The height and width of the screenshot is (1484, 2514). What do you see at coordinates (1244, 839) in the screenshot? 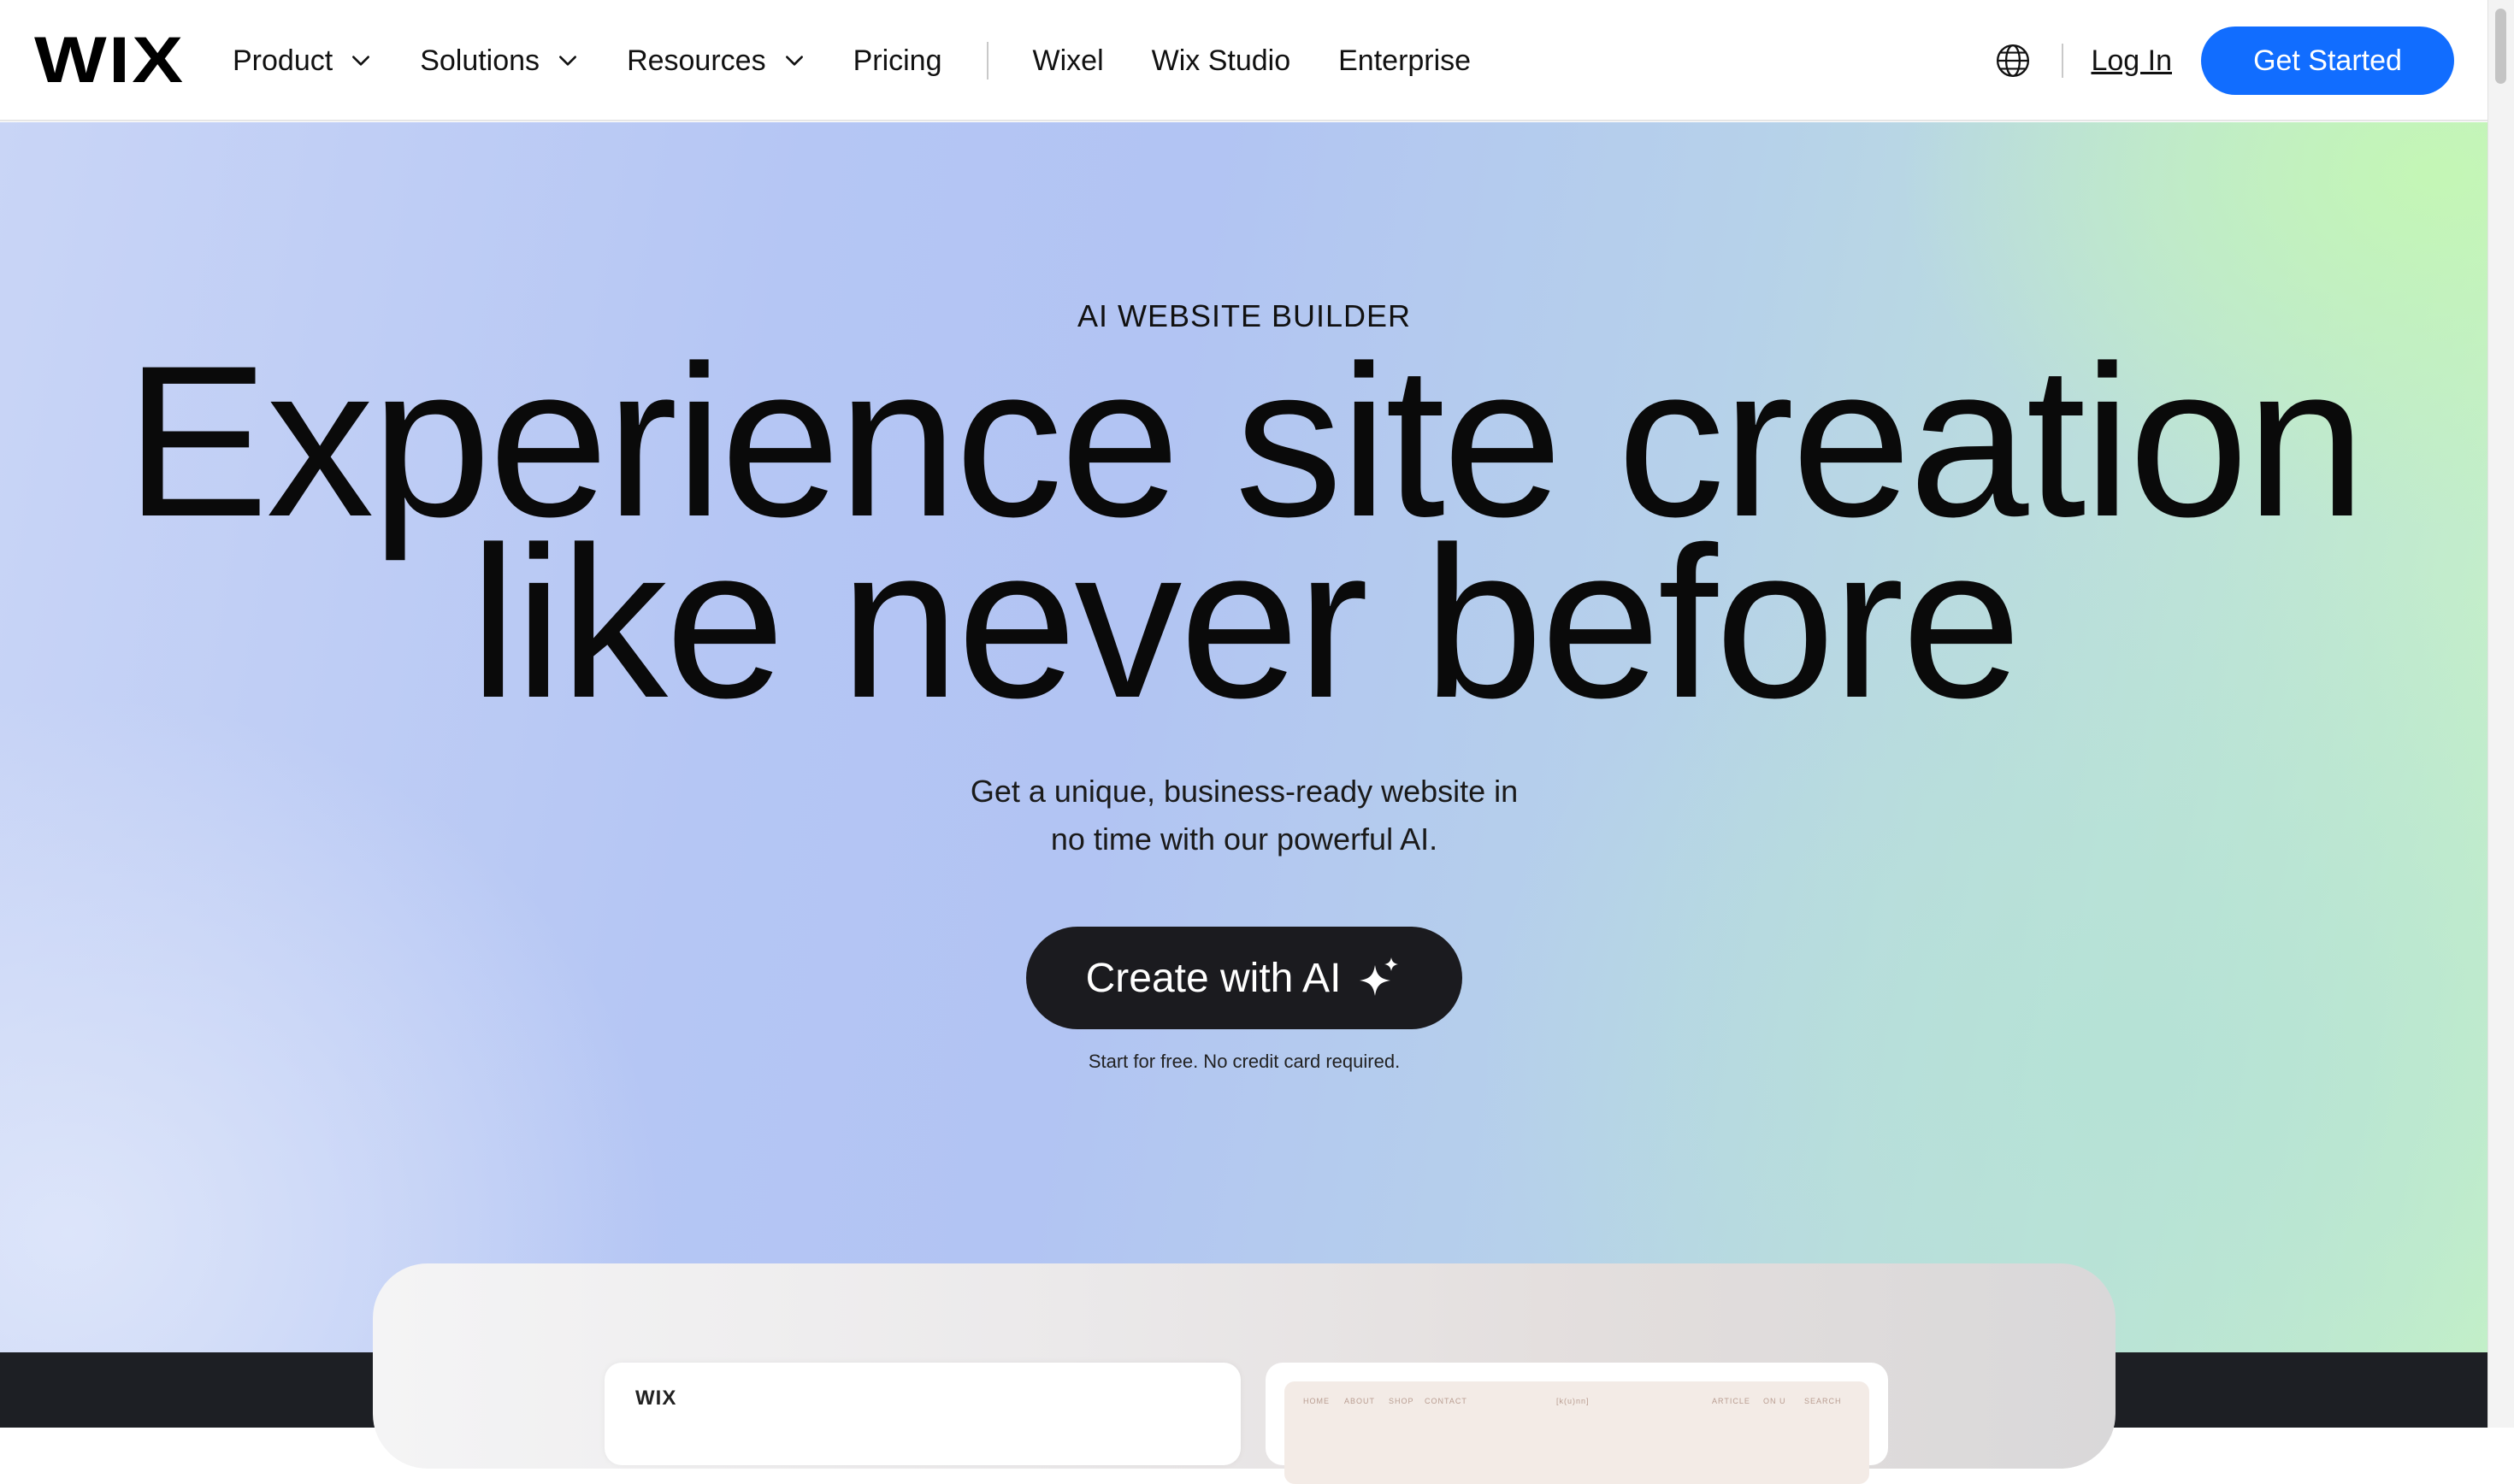
I see `hero-subtext-line-2: no time with our powerful AI.` at bounding box center [1244, 839].